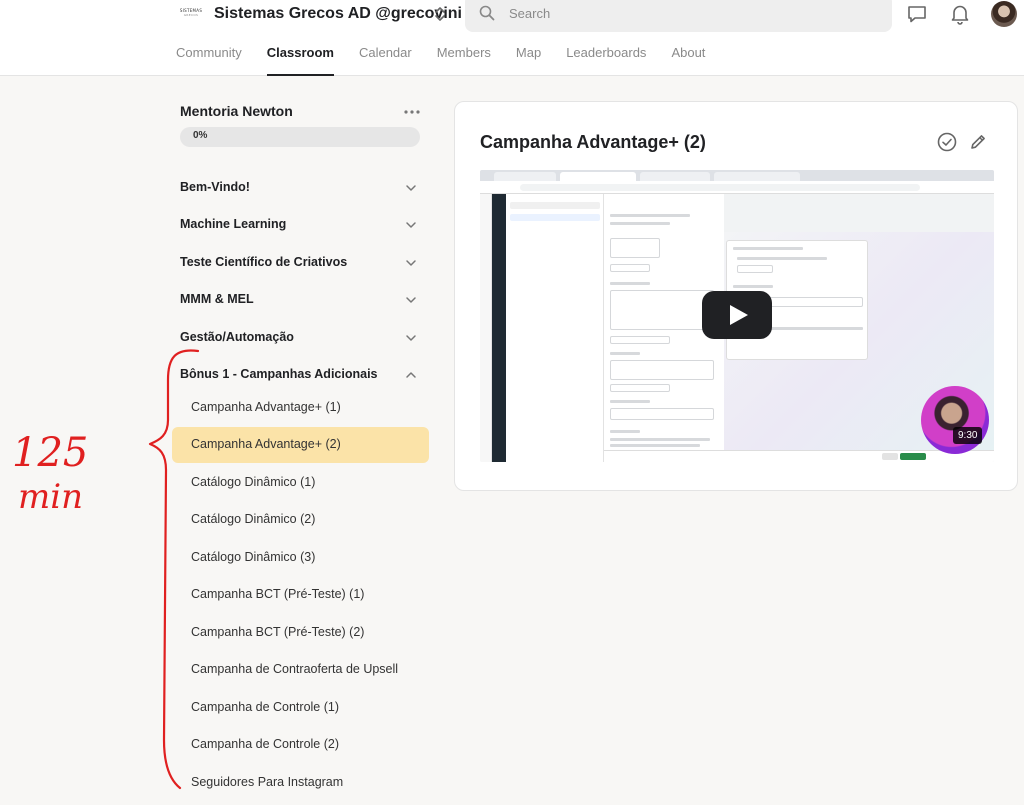  What do you see at coordinates (279, 374) in the screenshot?
I see `section-label: Bônus 1 - Campanhas Adicionais` at bounding box center [279, 374].